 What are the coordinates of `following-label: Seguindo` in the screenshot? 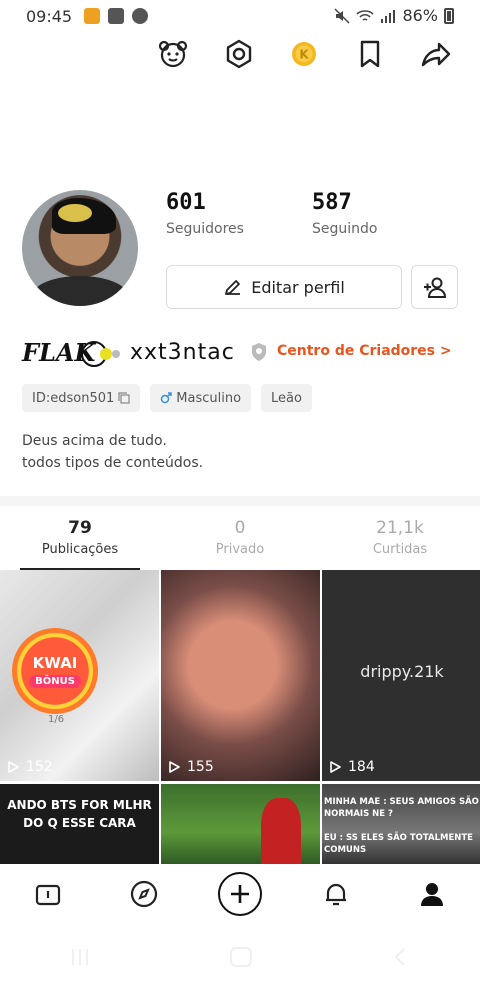 It's located at (345, 229).